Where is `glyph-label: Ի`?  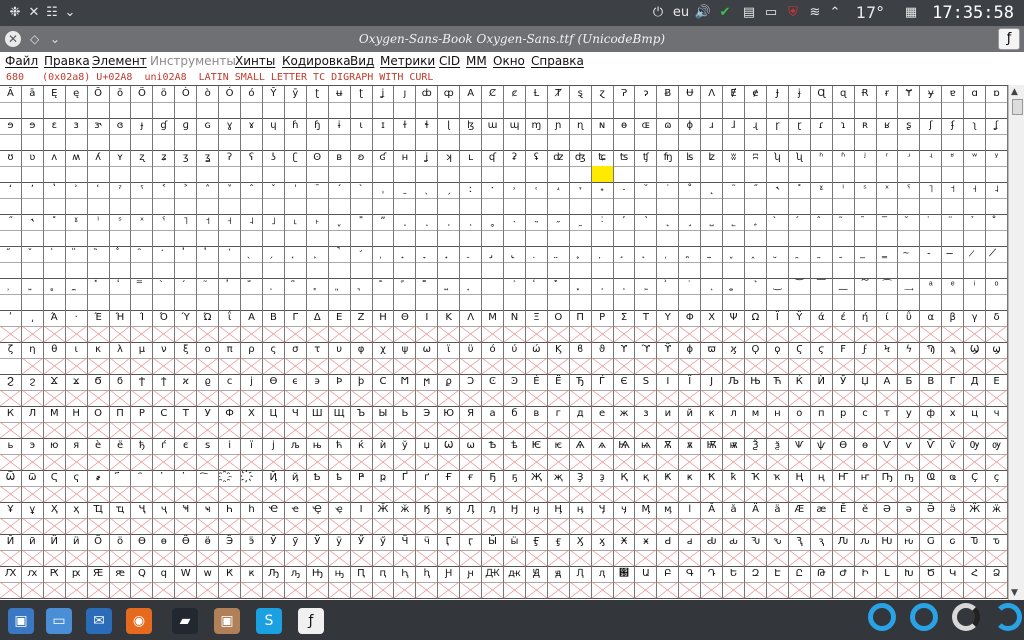 glyph-label: Ի is located at coordinates (865, 574).